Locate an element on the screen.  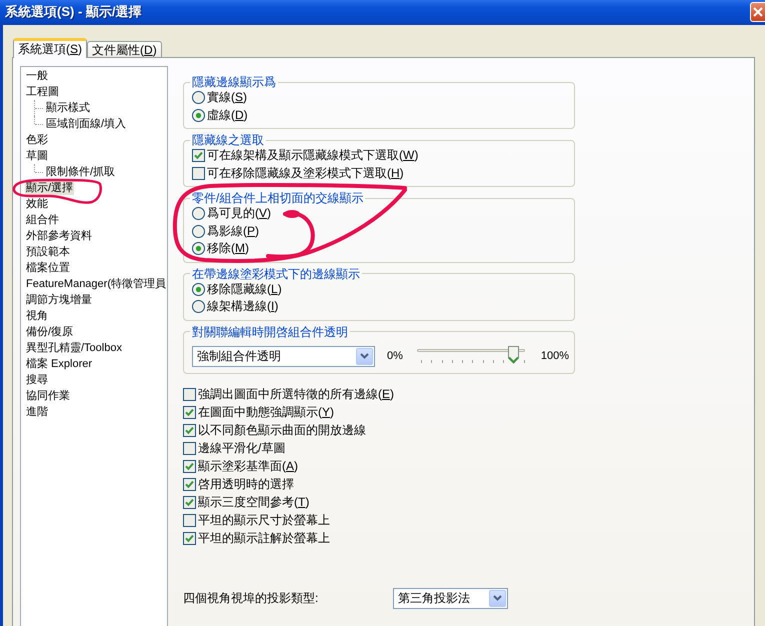
sidebar-item: 異型孔精靈/Toolbox is located at coordinates (74, 348).